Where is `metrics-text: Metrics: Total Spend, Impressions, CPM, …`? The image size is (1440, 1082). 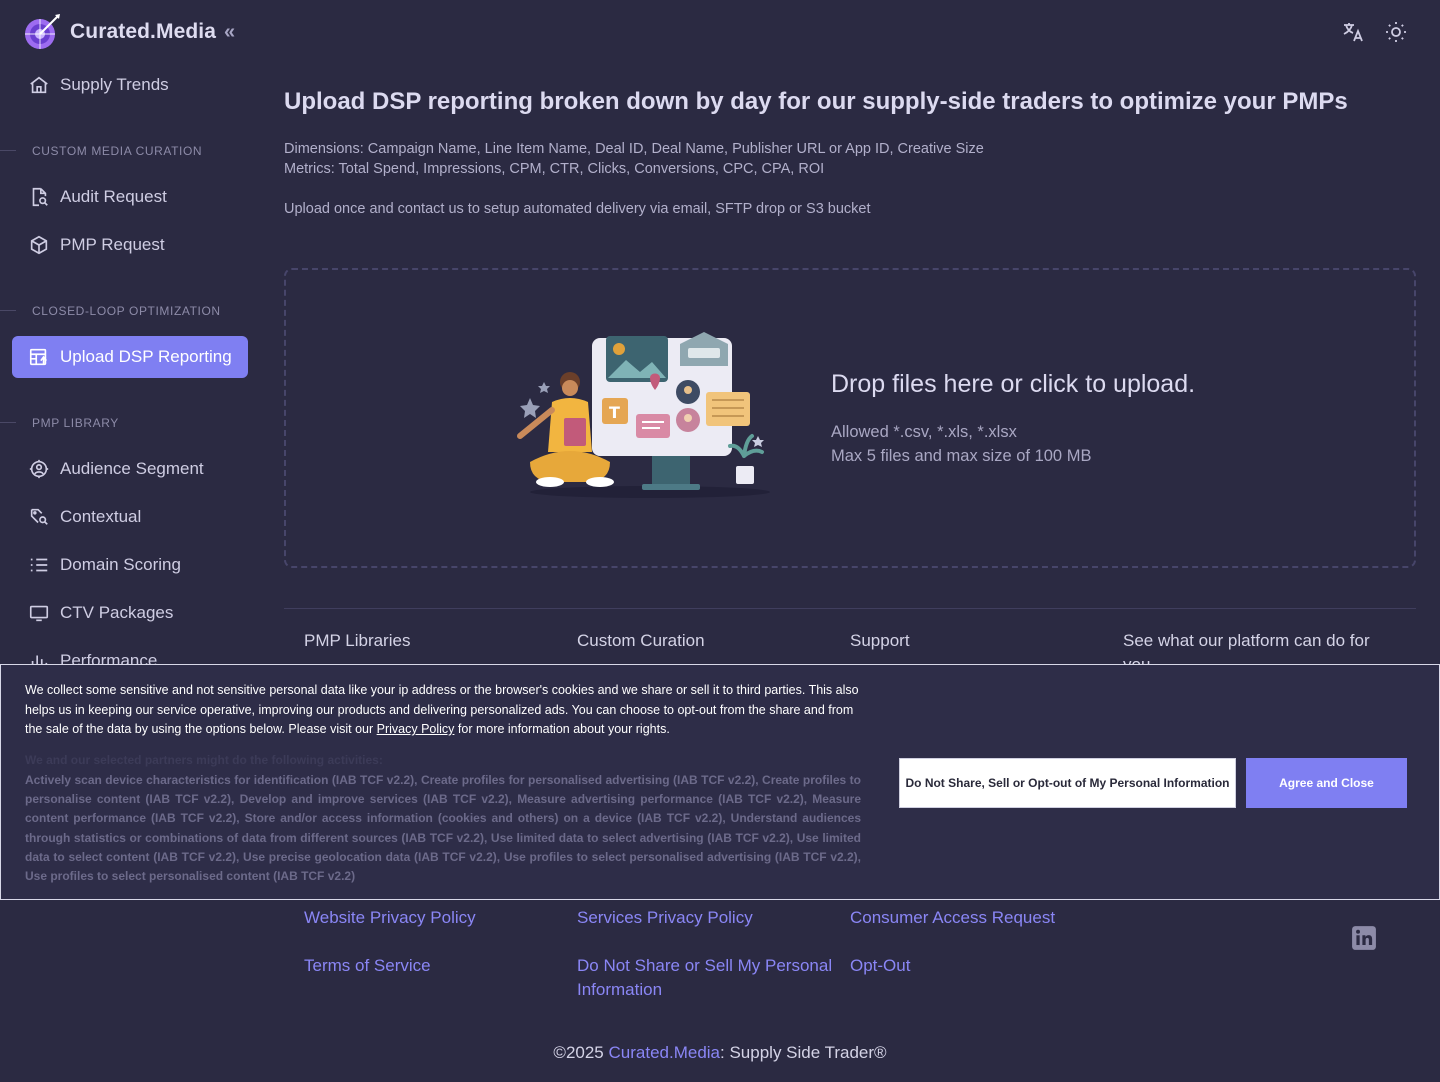
metrics-text: Metrics: Total Spend, Impressions, CPM, … is located at coordinates (554, 169).